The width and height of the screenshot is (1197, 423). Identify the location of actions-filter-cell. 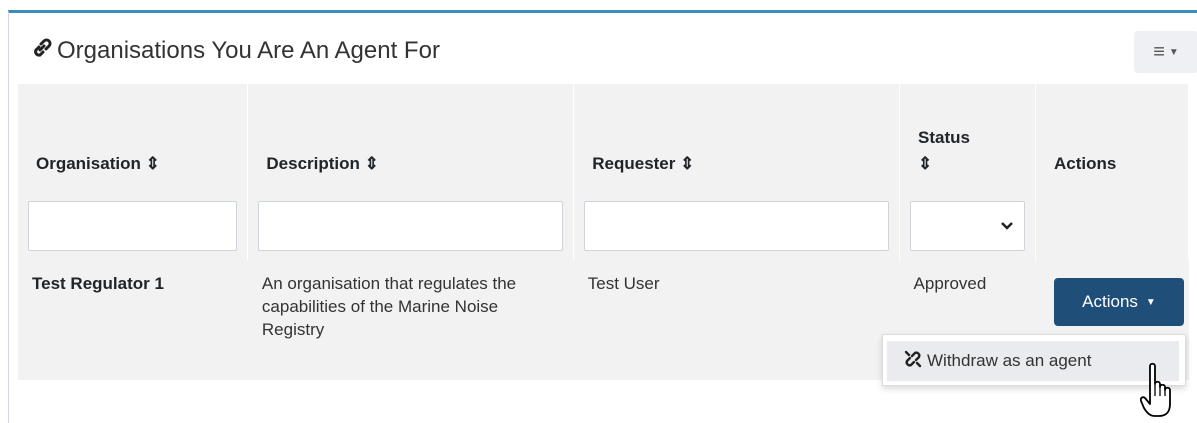
(1112, 226).